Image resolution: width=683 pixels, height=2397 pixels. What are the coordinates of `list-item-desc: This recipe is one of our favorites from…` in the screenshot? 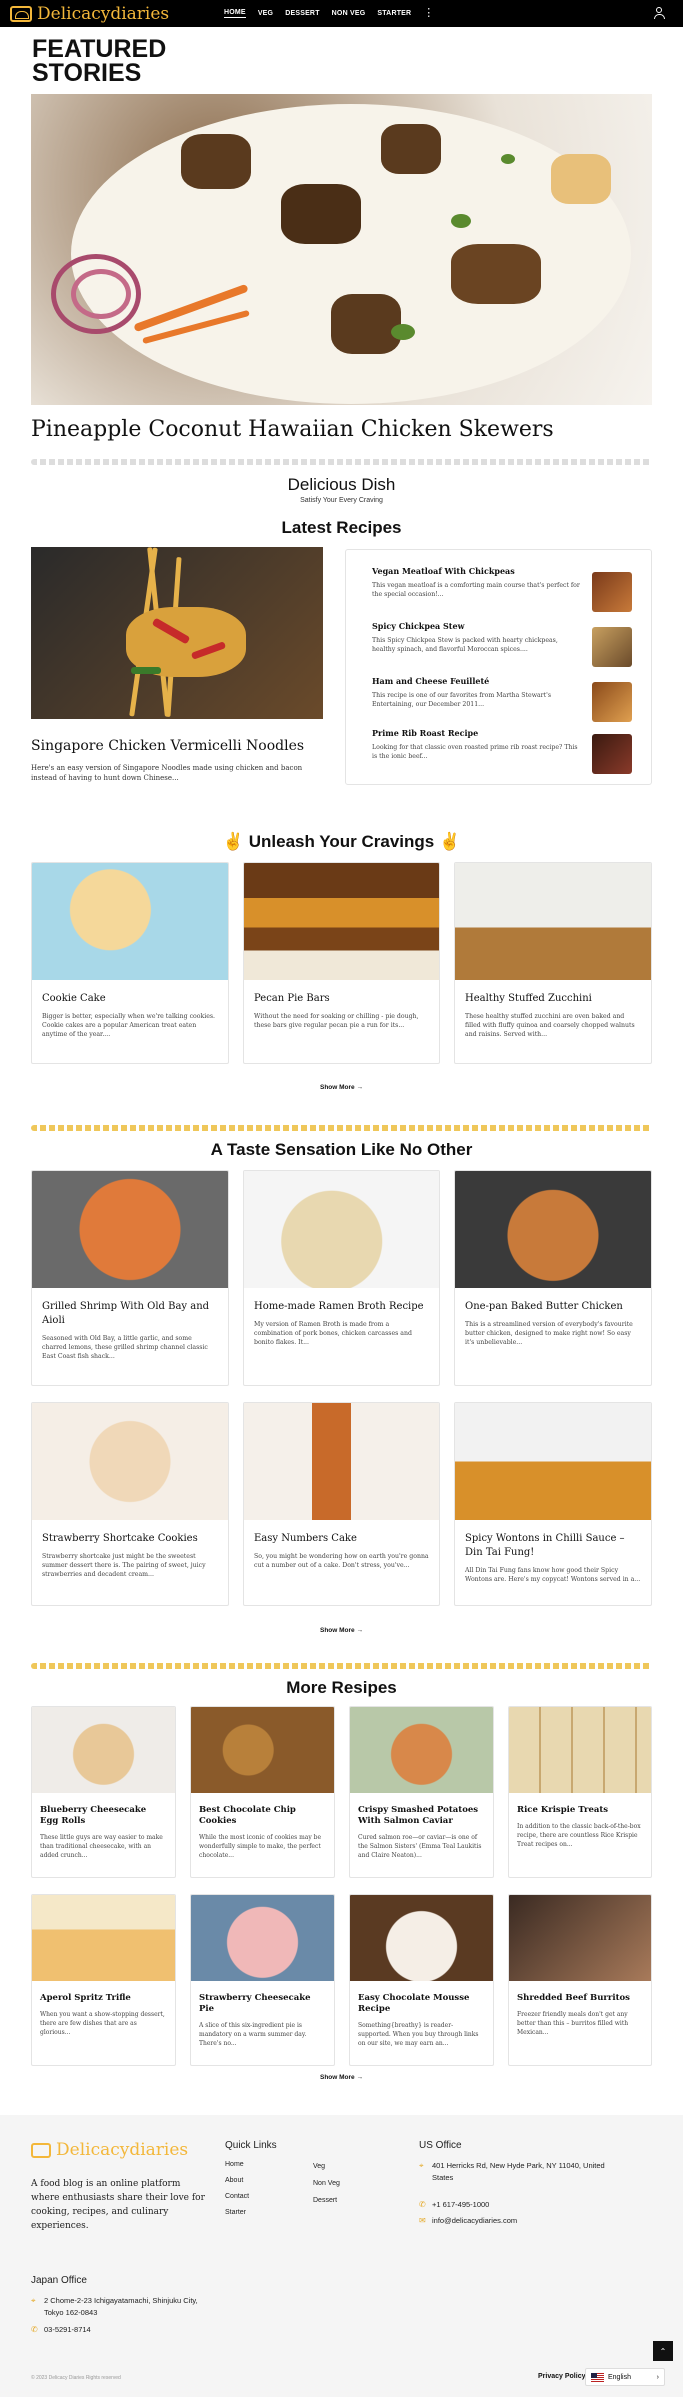 It's located at (461, 700).